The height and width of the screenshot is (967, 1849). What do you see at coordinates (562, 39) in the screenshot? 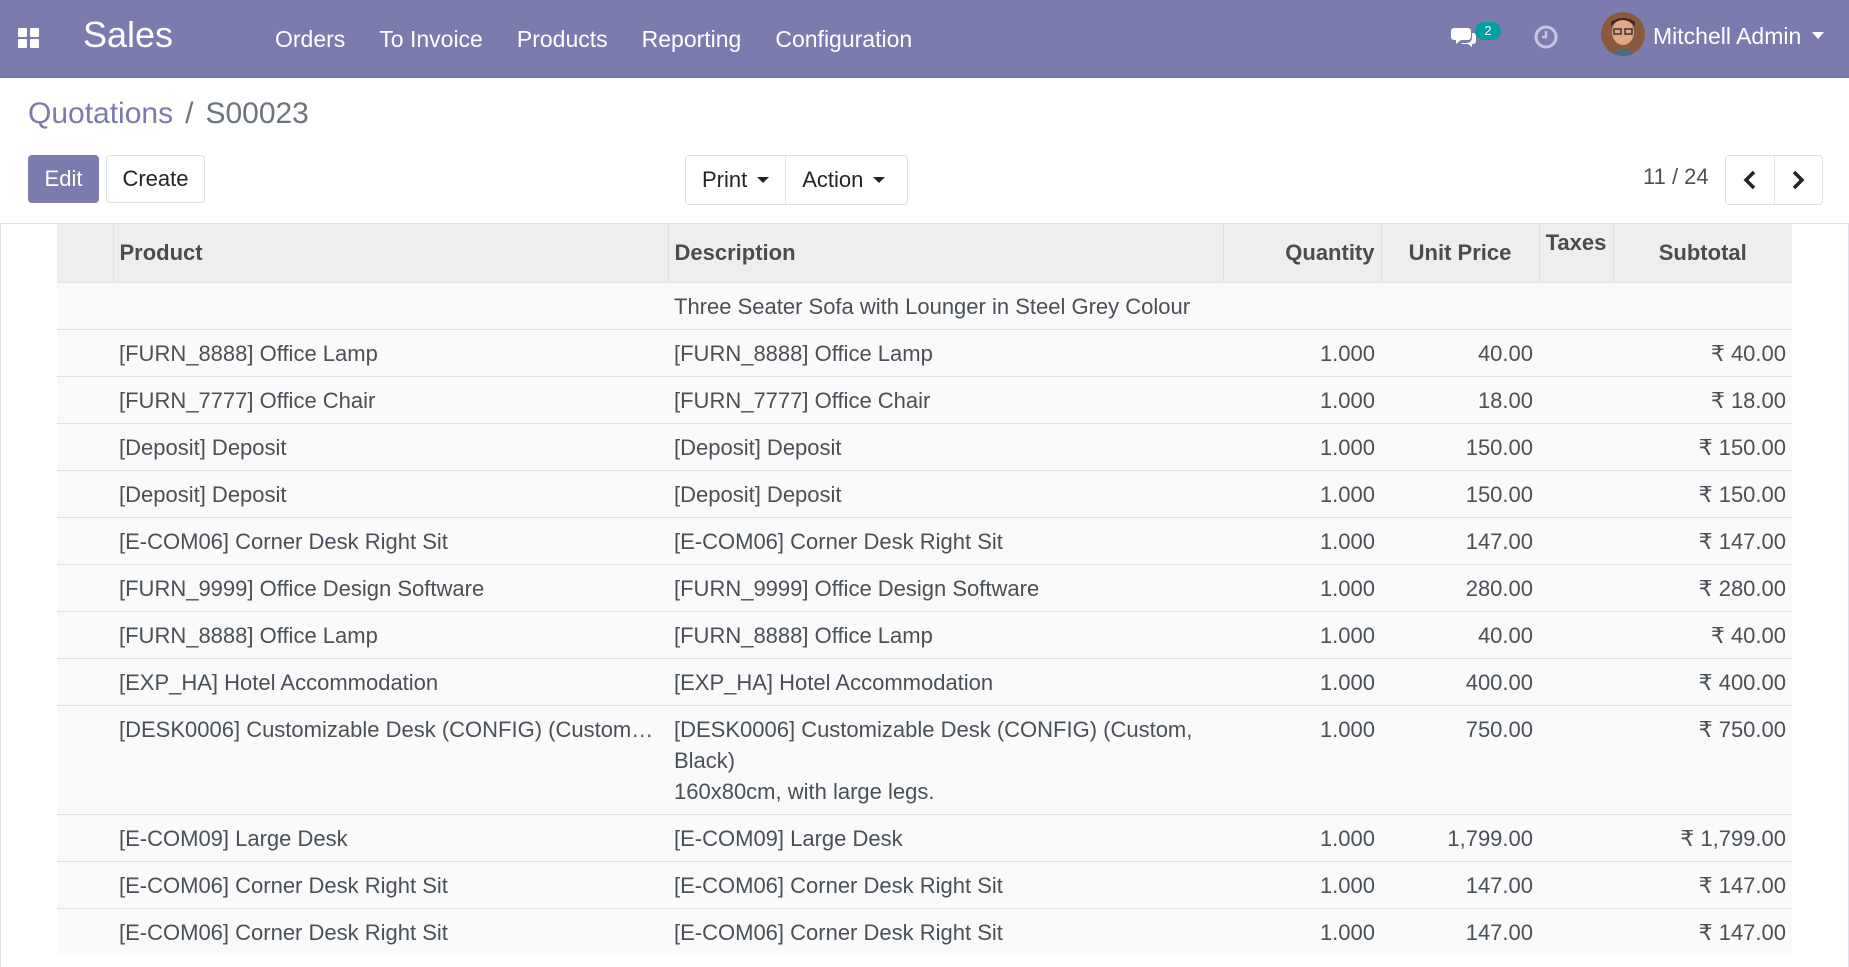
I see `menu-item-products: Products` at bounding box center [562, 39].